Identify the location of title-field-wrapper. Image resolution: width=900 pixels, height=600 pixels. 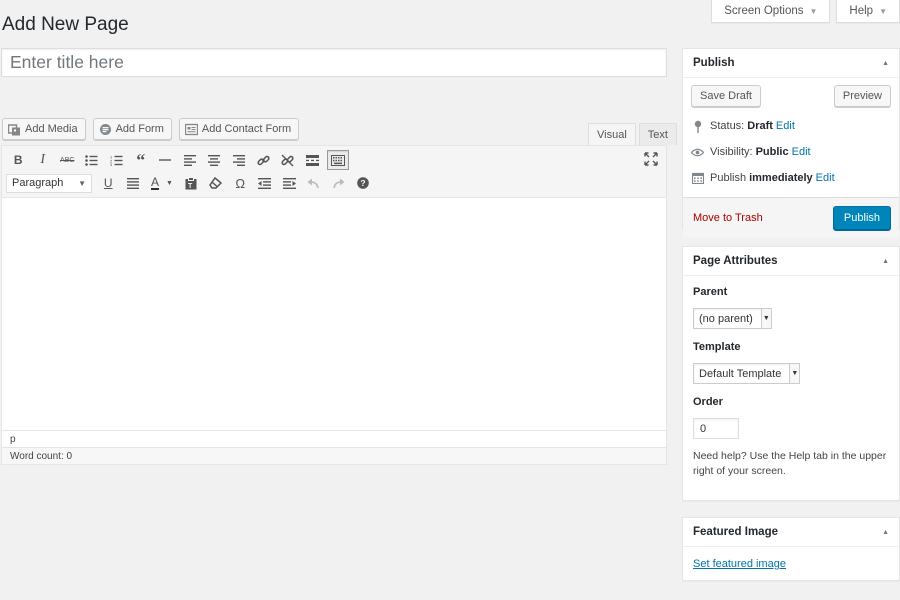
(334, 62).